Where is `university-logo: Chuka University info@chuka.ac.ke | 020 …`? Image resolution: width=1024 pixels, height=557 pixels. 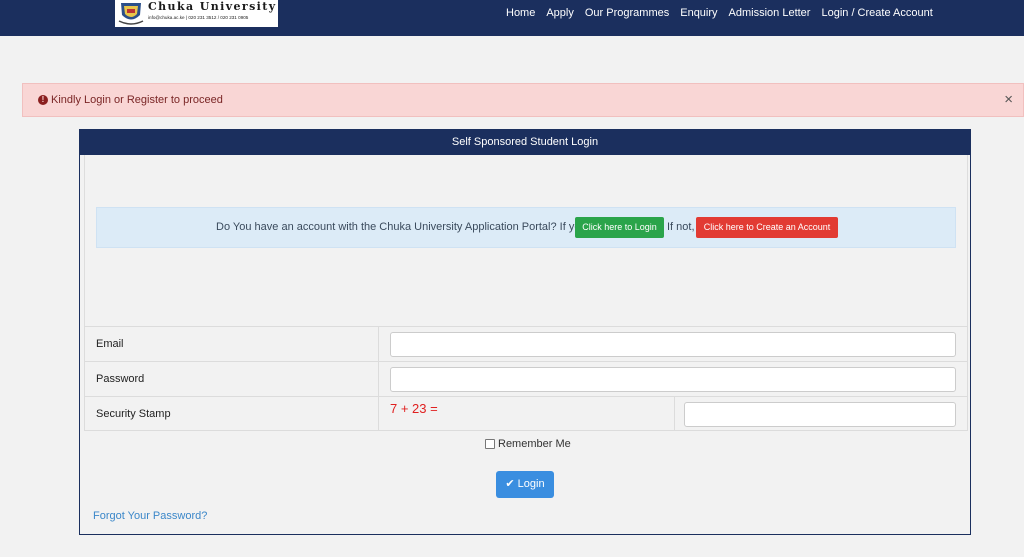 university-logo: Chuka University info@chuka.ac.ke | 020 … is located at coordinates (196, 13).